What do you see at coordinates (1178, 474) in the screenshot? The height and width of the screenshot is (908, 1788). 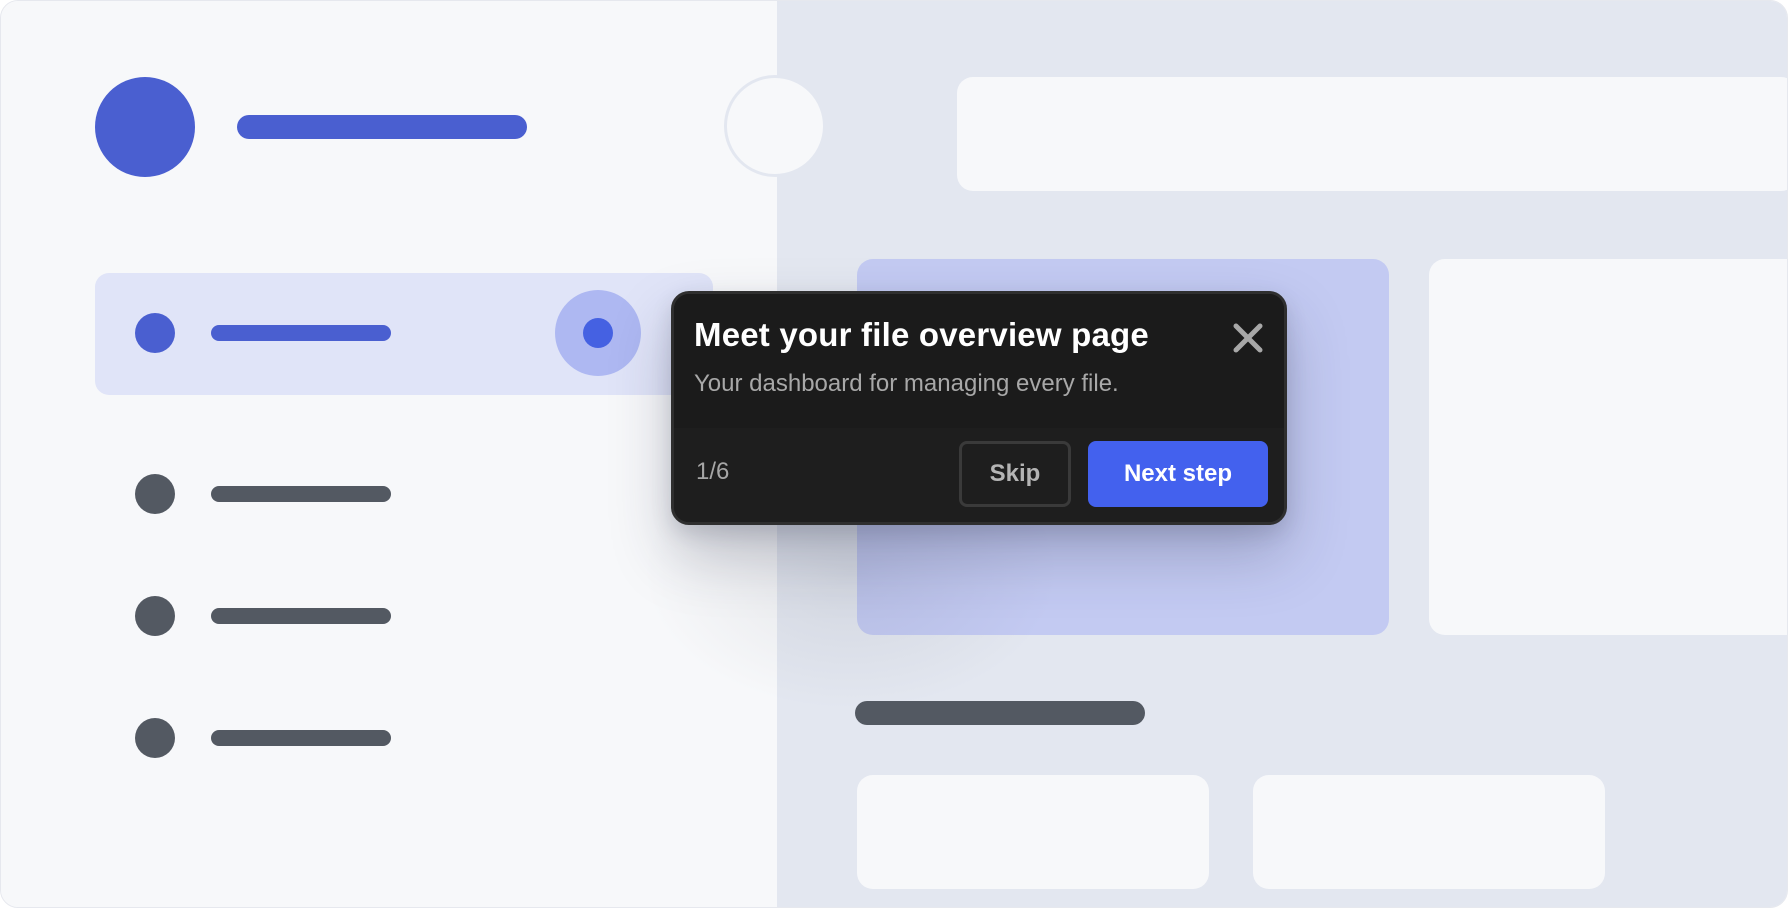 I see `next-step-button: Next step` at bounding box center [1178, 474].